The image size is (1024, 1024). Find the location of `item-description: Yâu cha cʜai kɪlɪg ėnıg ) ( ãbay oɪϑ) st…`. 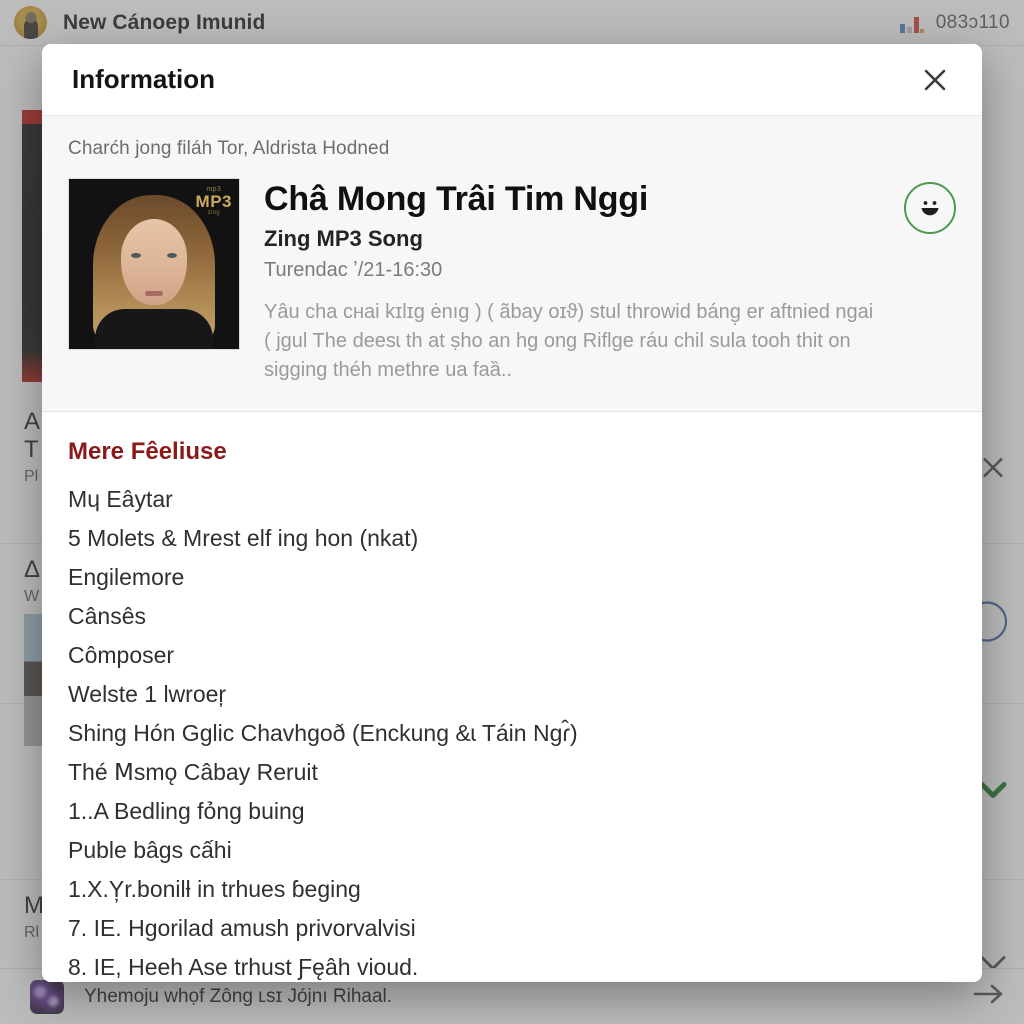

item-description: Yâu cha cʜai kɪlɪg ėnıg ) ( ãbay oɪϑ) st… is located at coordinates (569, 341).